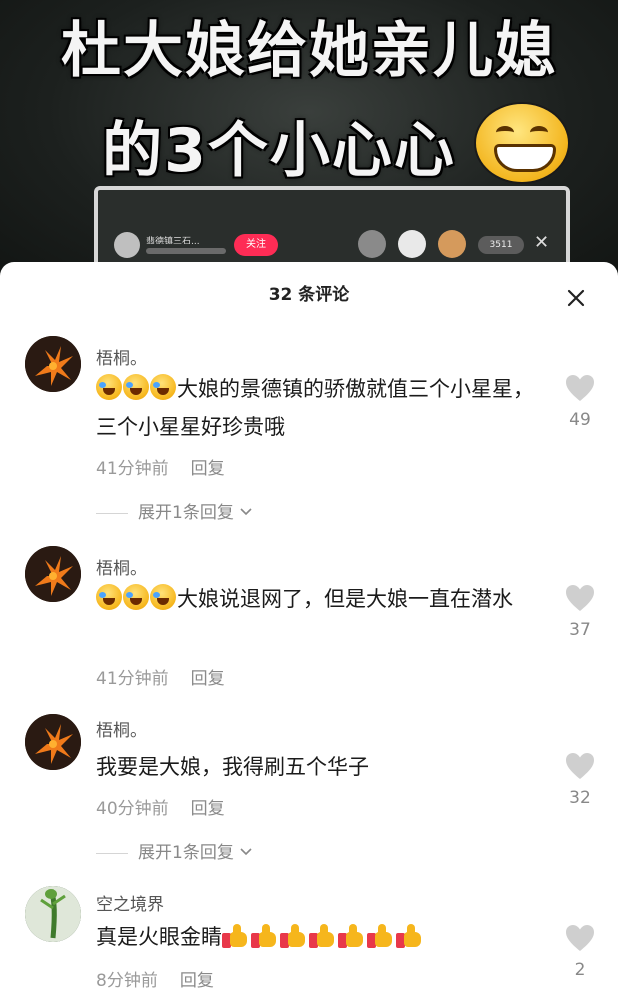 Image resolution: width=618 pixels, height=1000 pixels. I want to click on comment-text: 大娘说退网了，但是大娘一直在潜水, so click(323, 599).